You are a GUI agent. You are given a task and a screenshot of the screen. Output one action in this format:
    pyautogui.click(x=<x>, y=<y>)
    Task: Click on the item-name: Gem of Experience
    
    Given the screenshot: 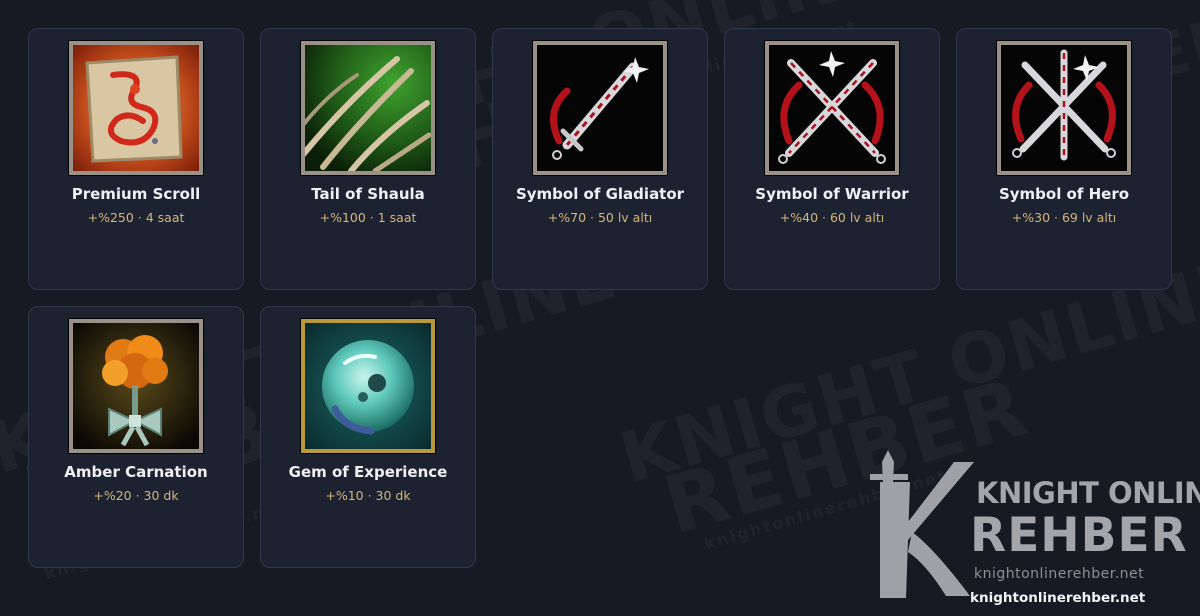 What is the action you would take?
    pyautogui.click(x=368, y=472)
    